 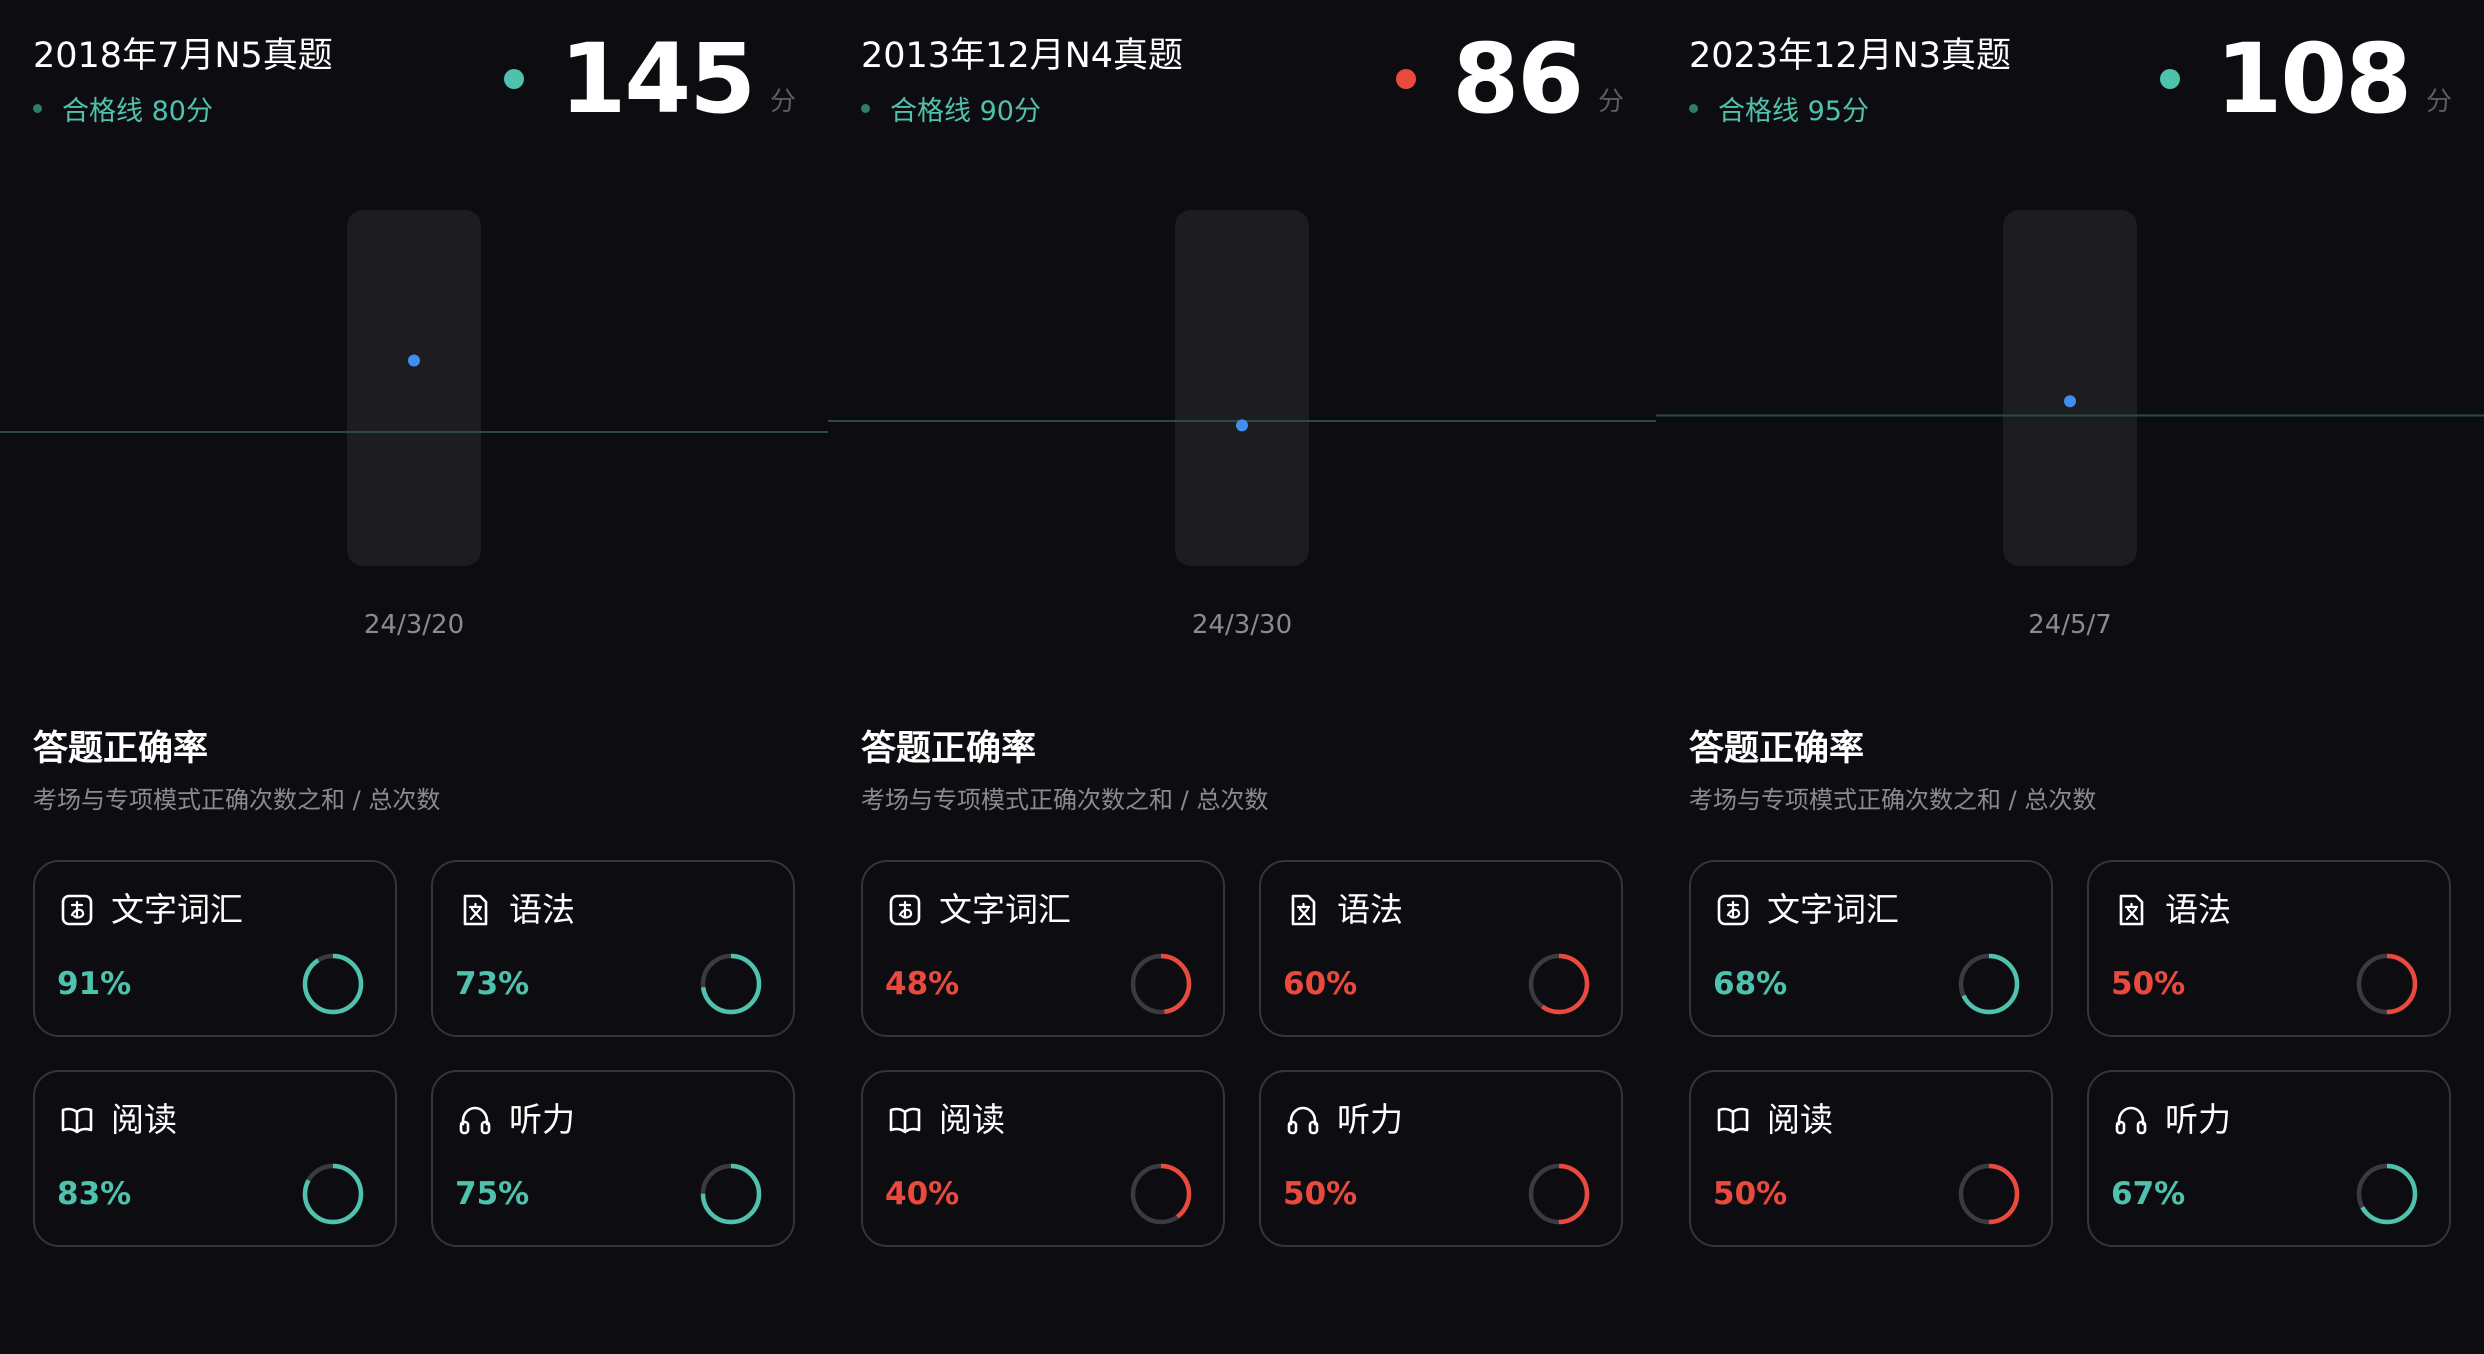 What do you see at coordinates (613, 1158) in the screenshot?
I see `category-card: 听力 75%` at bounding box center [613, 1158].